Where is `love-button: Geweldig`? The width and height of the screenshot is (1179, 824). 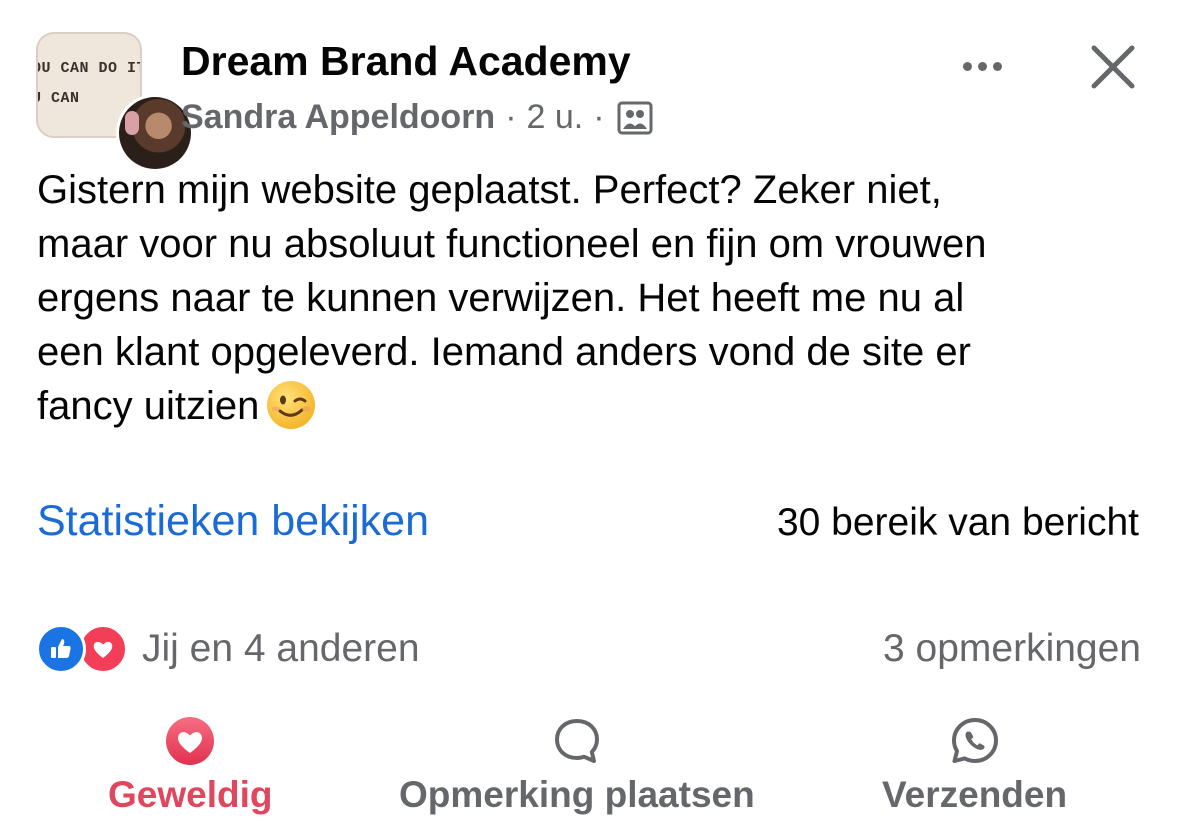 love-button: Geweldig is located at coordinates (190, 766).